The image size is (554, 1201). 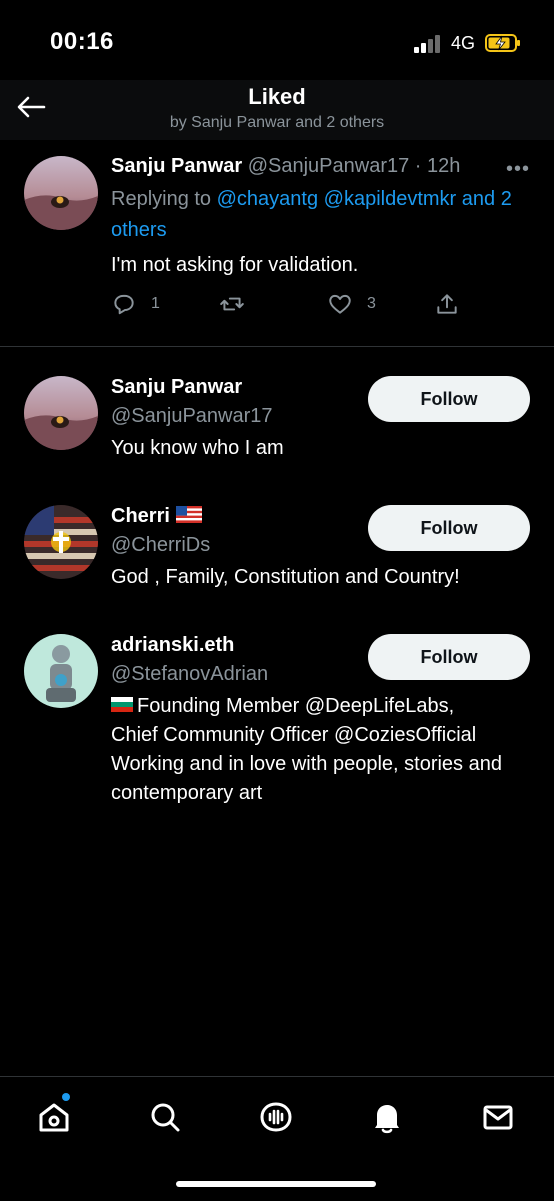 I want to click on retweet-action, so click(x=232, y=304).